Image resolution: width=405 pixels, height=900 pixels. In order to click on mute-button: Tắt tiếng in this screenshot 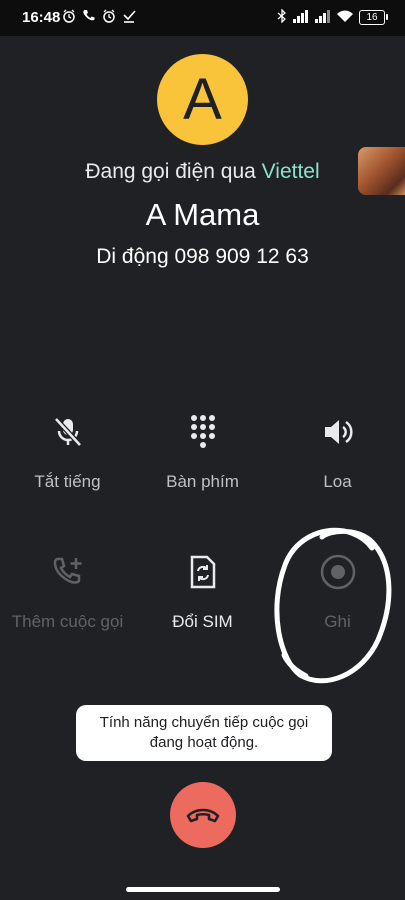, I will do `click(67, 452)`.